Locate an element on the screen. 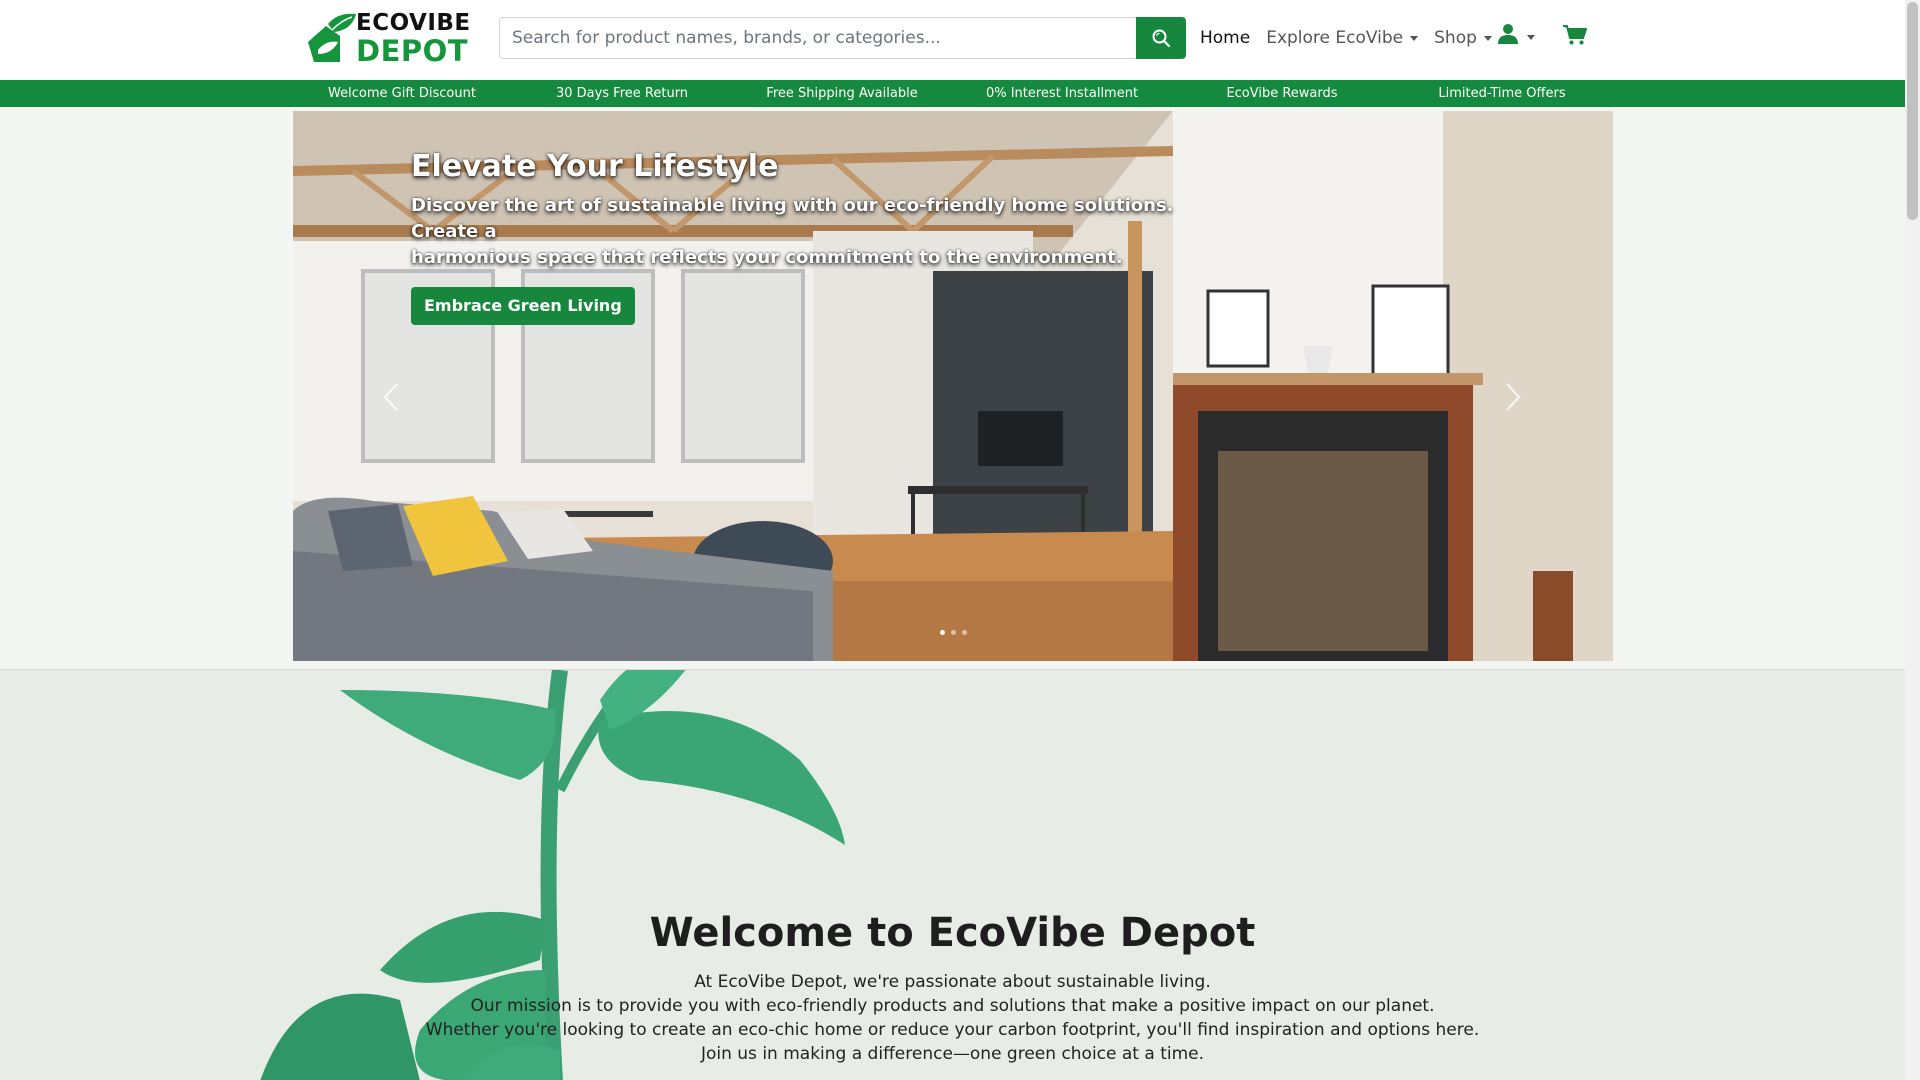  search-icon is located at coordinates (1161, 38).